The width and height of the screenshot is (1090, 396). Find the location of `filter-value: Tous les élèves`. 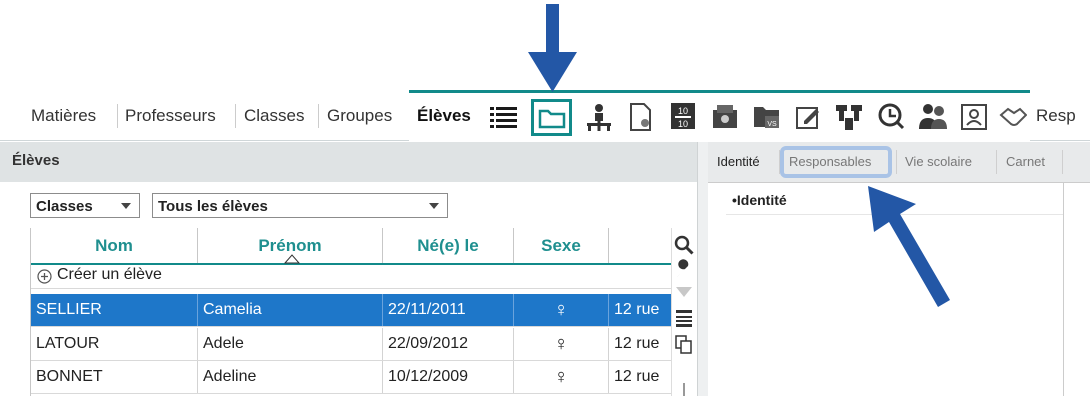

filter-value: Tous les élèves is located at coordinates (213, 206).